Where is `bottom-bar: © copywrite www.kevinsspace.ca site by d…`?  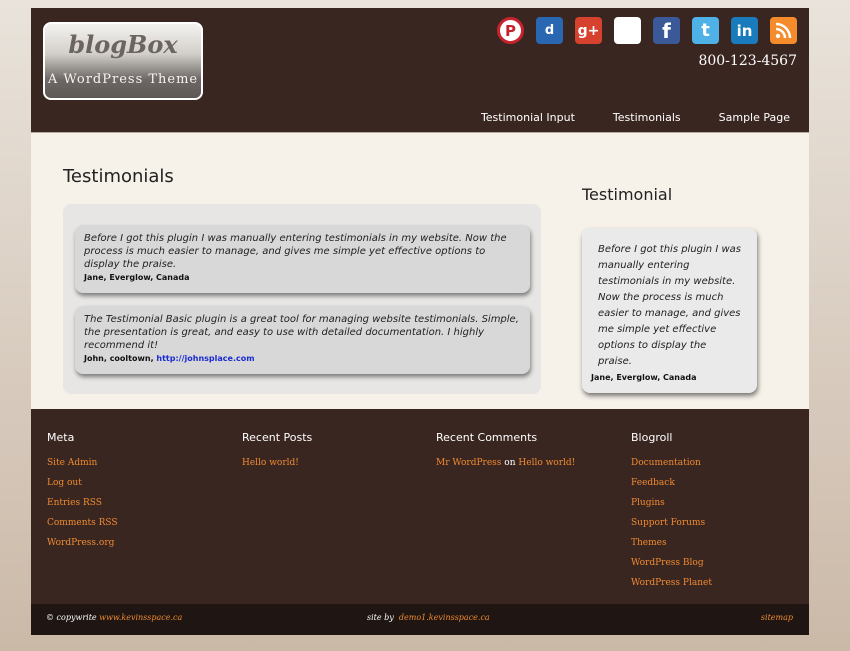
bottom-bar: © copywrite www.kevinsspace.ca site by d… is located at coordinates (420, 619).